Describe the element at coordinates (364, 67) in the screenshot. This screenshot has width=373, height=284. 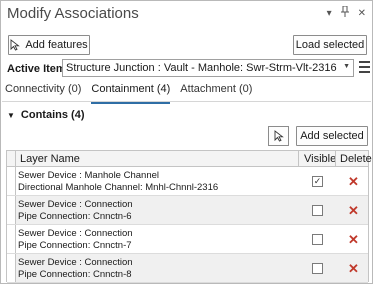
I see `menu-icon` at that location.